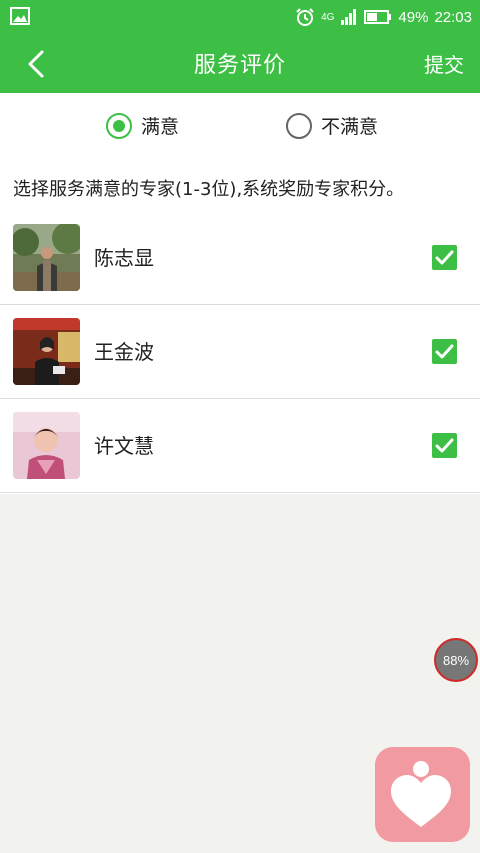 The height and width of the screenshot is (853, 480). What do you see at coordinates (305, 17) in the screenshot?
I see `alarm-icon` at bounding box center [305, 17].